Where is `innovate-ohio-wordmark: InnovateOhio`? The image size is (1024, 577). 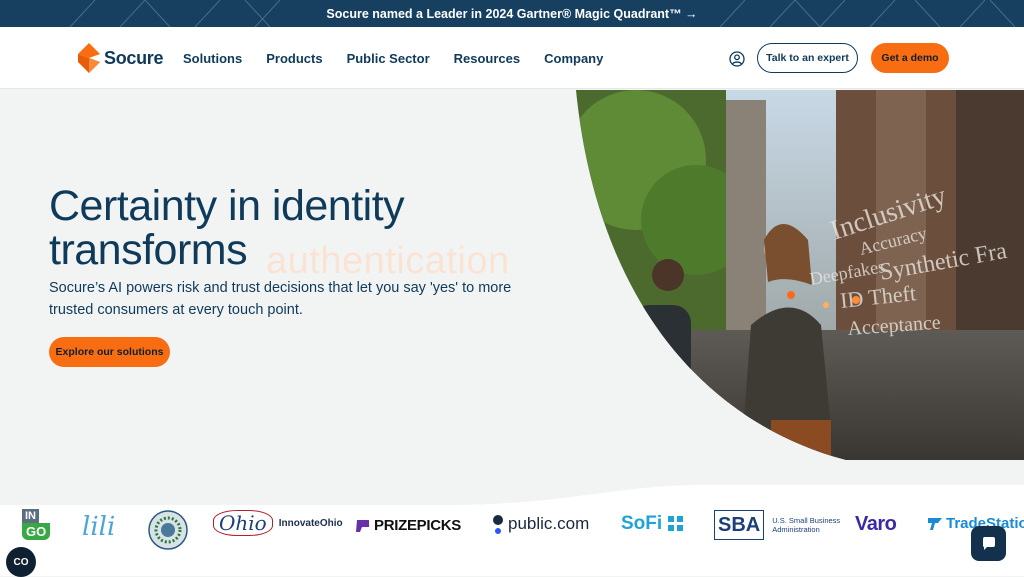
innovate-ohio-wordmark: InnovateOhio is located at coordinates (310, 523).